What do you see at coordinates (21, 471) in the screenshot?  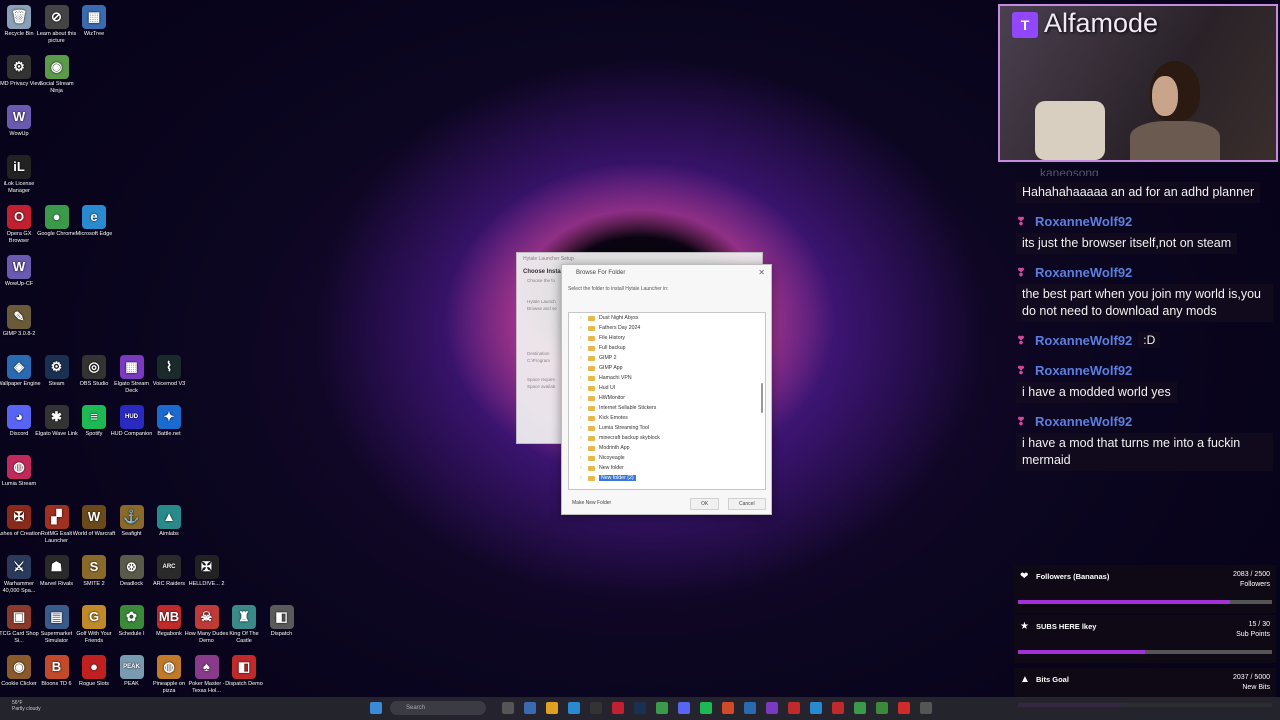 I see `desktop-icon: ◍ Lumia Stream` at bounding box center [21, 471].